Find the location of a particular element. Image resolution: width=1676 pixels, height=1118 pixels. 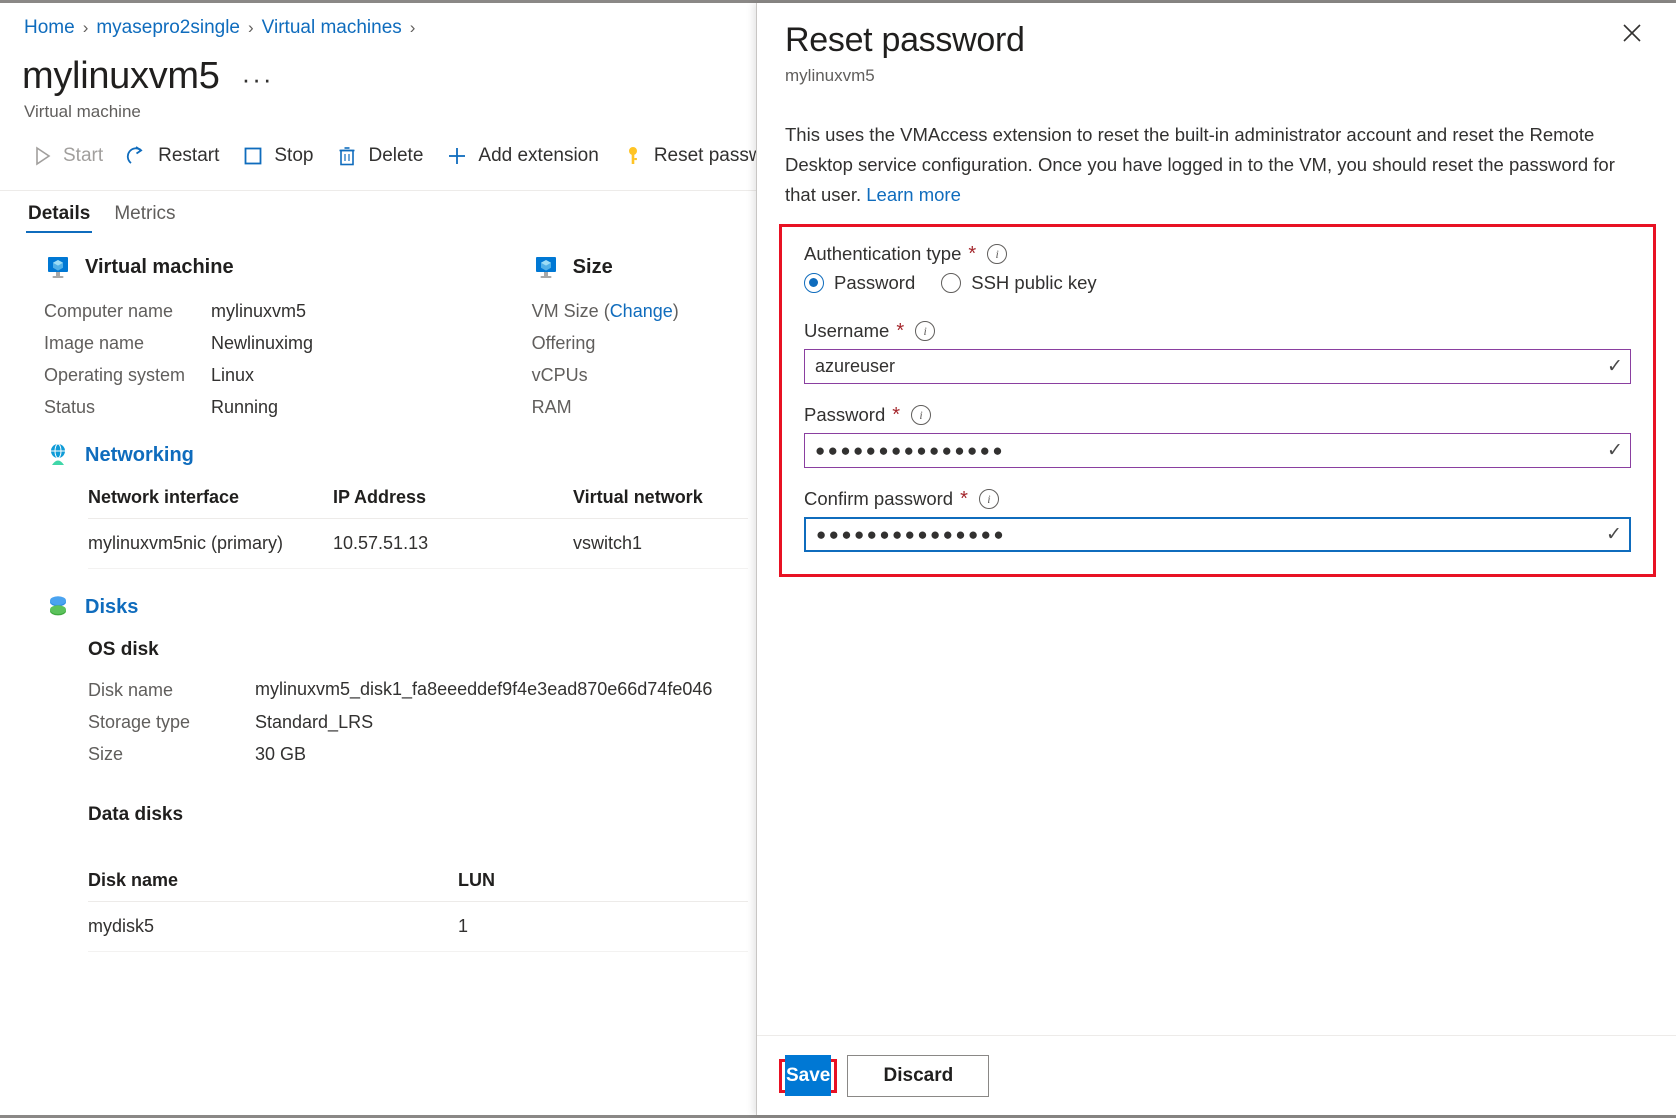

discard-button: Discard is located at coordinates (918, 1075).